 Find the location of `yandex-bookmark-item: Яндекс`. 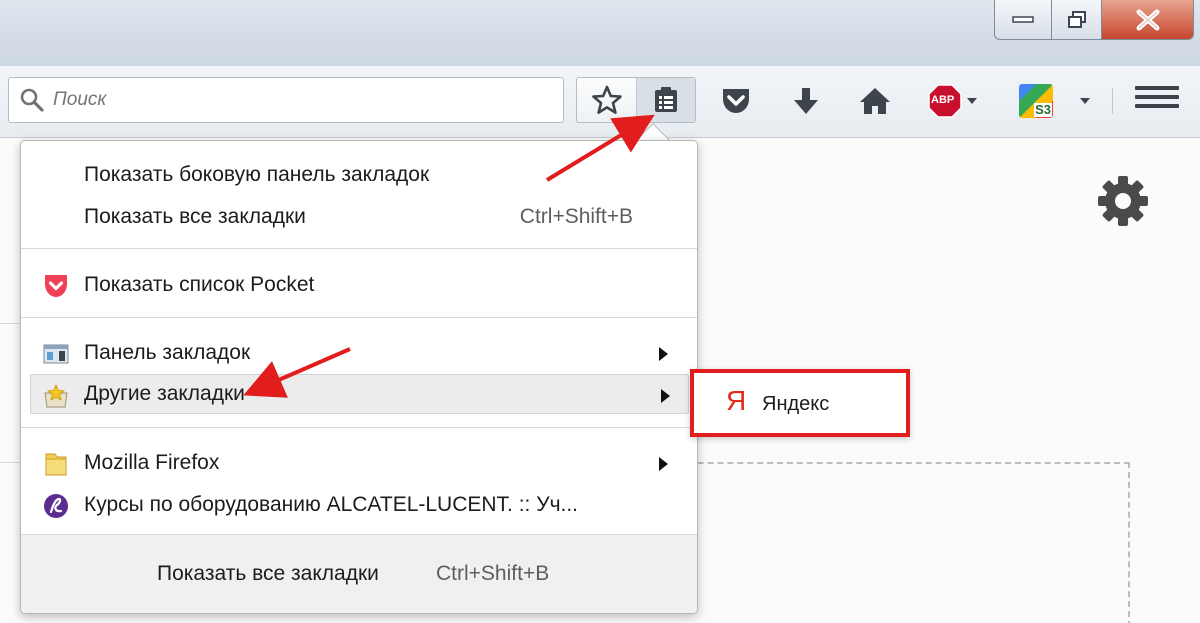

yandex-bookmark-item: Яндекс is located at coordinates (795, 404).